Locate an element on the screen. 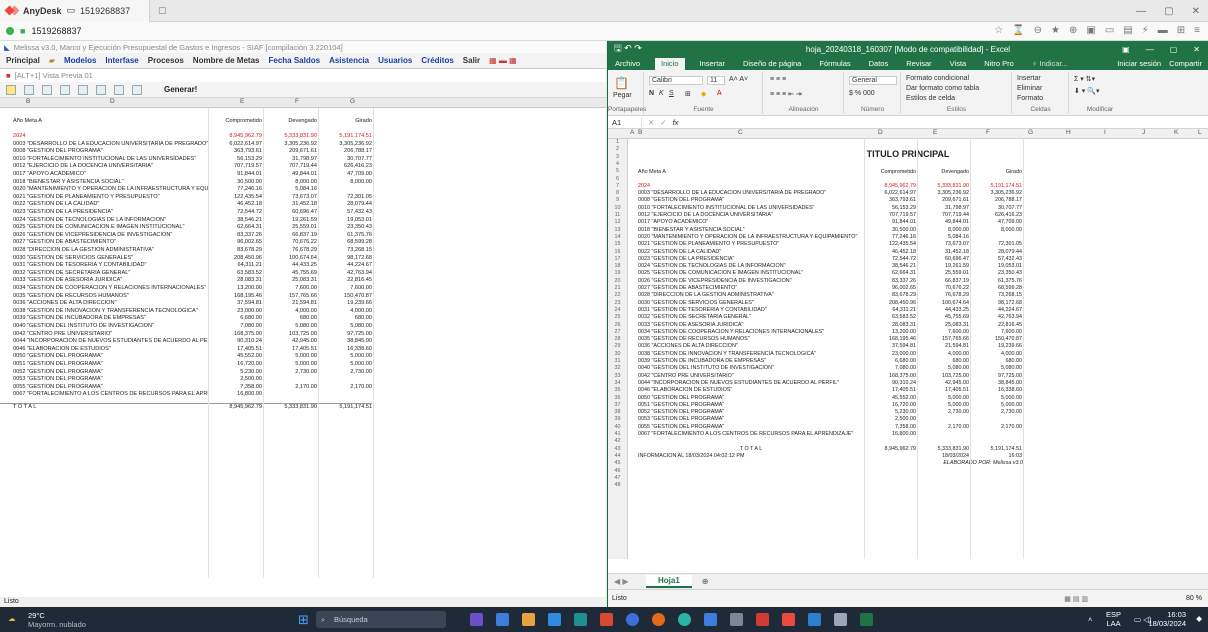 The height and width of the screenshot is (632, 1208). cell-styles-button: Estilos de celda is located at coordinates (930, 98).